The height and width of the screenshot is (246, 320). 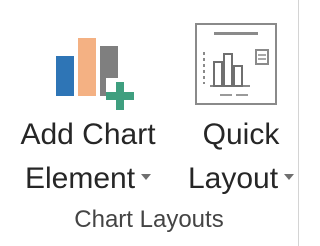 I want to click on add-chart-element-label-text: Element, so click(x=80, y=178).